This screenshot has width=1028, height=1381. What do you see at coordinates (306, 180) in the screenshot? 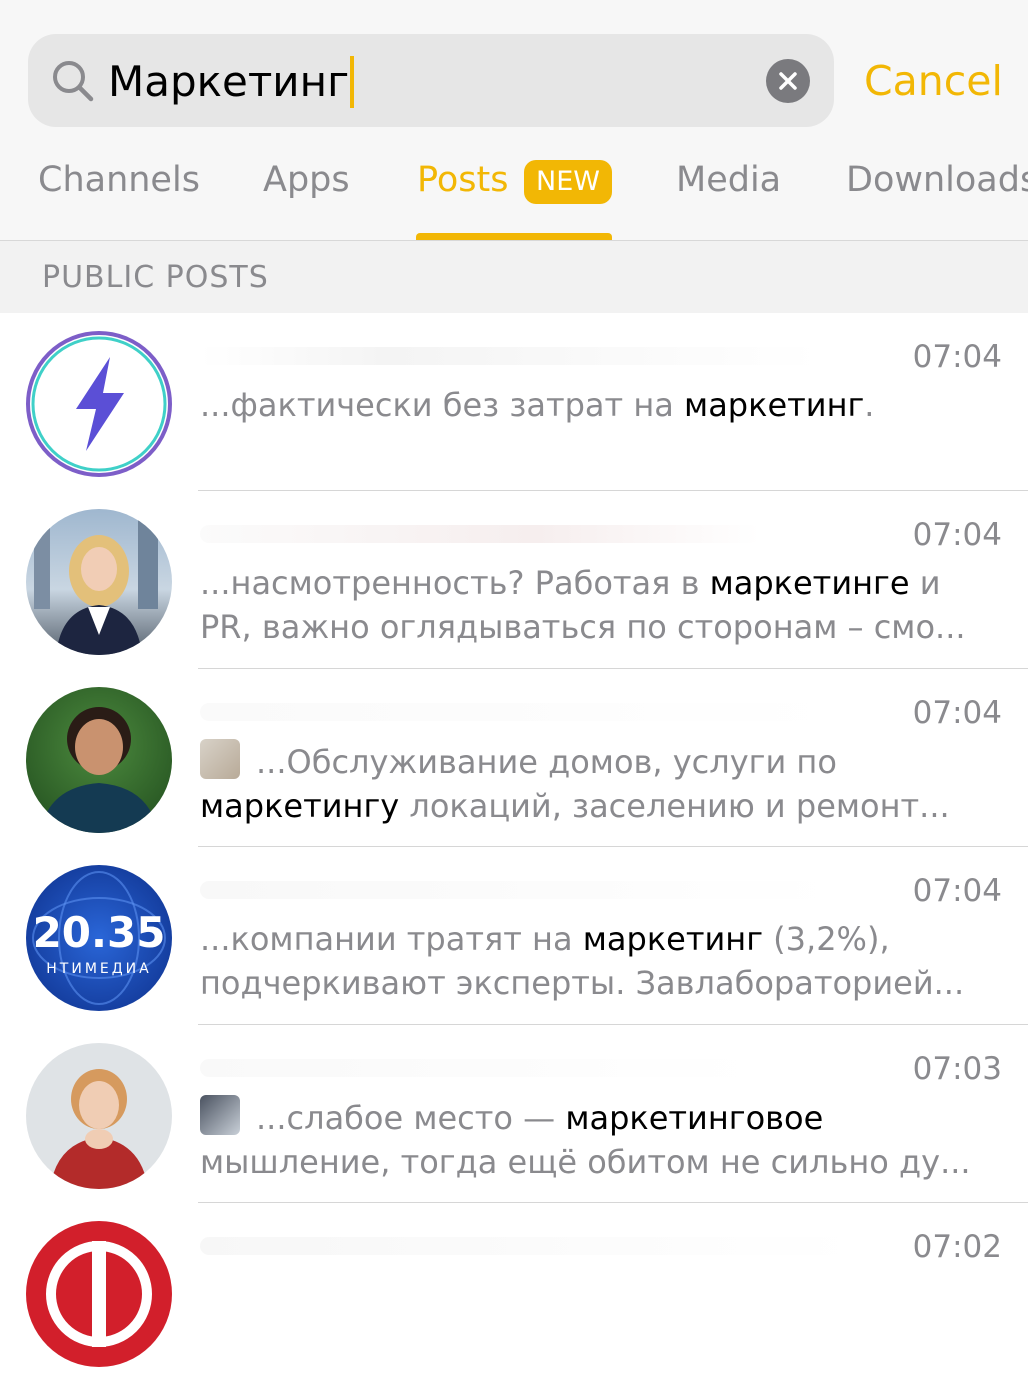
I see `tab-apps: Apps` at bounding box center [306, 180].